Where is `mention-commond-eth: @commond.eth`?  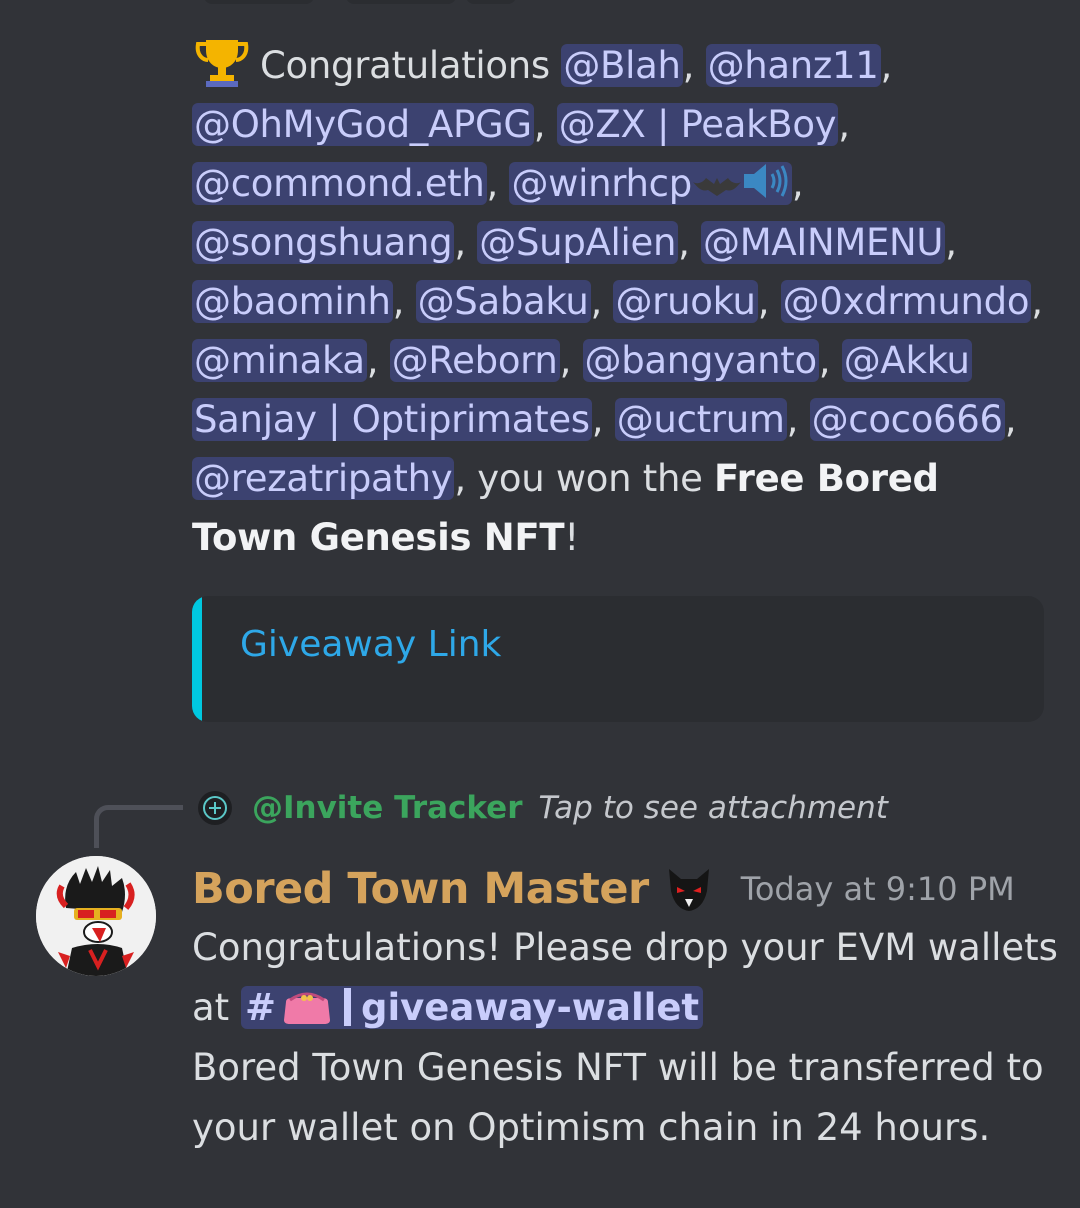 mention-commond-eth: @commond.eth is located at coordinates (339, 183).